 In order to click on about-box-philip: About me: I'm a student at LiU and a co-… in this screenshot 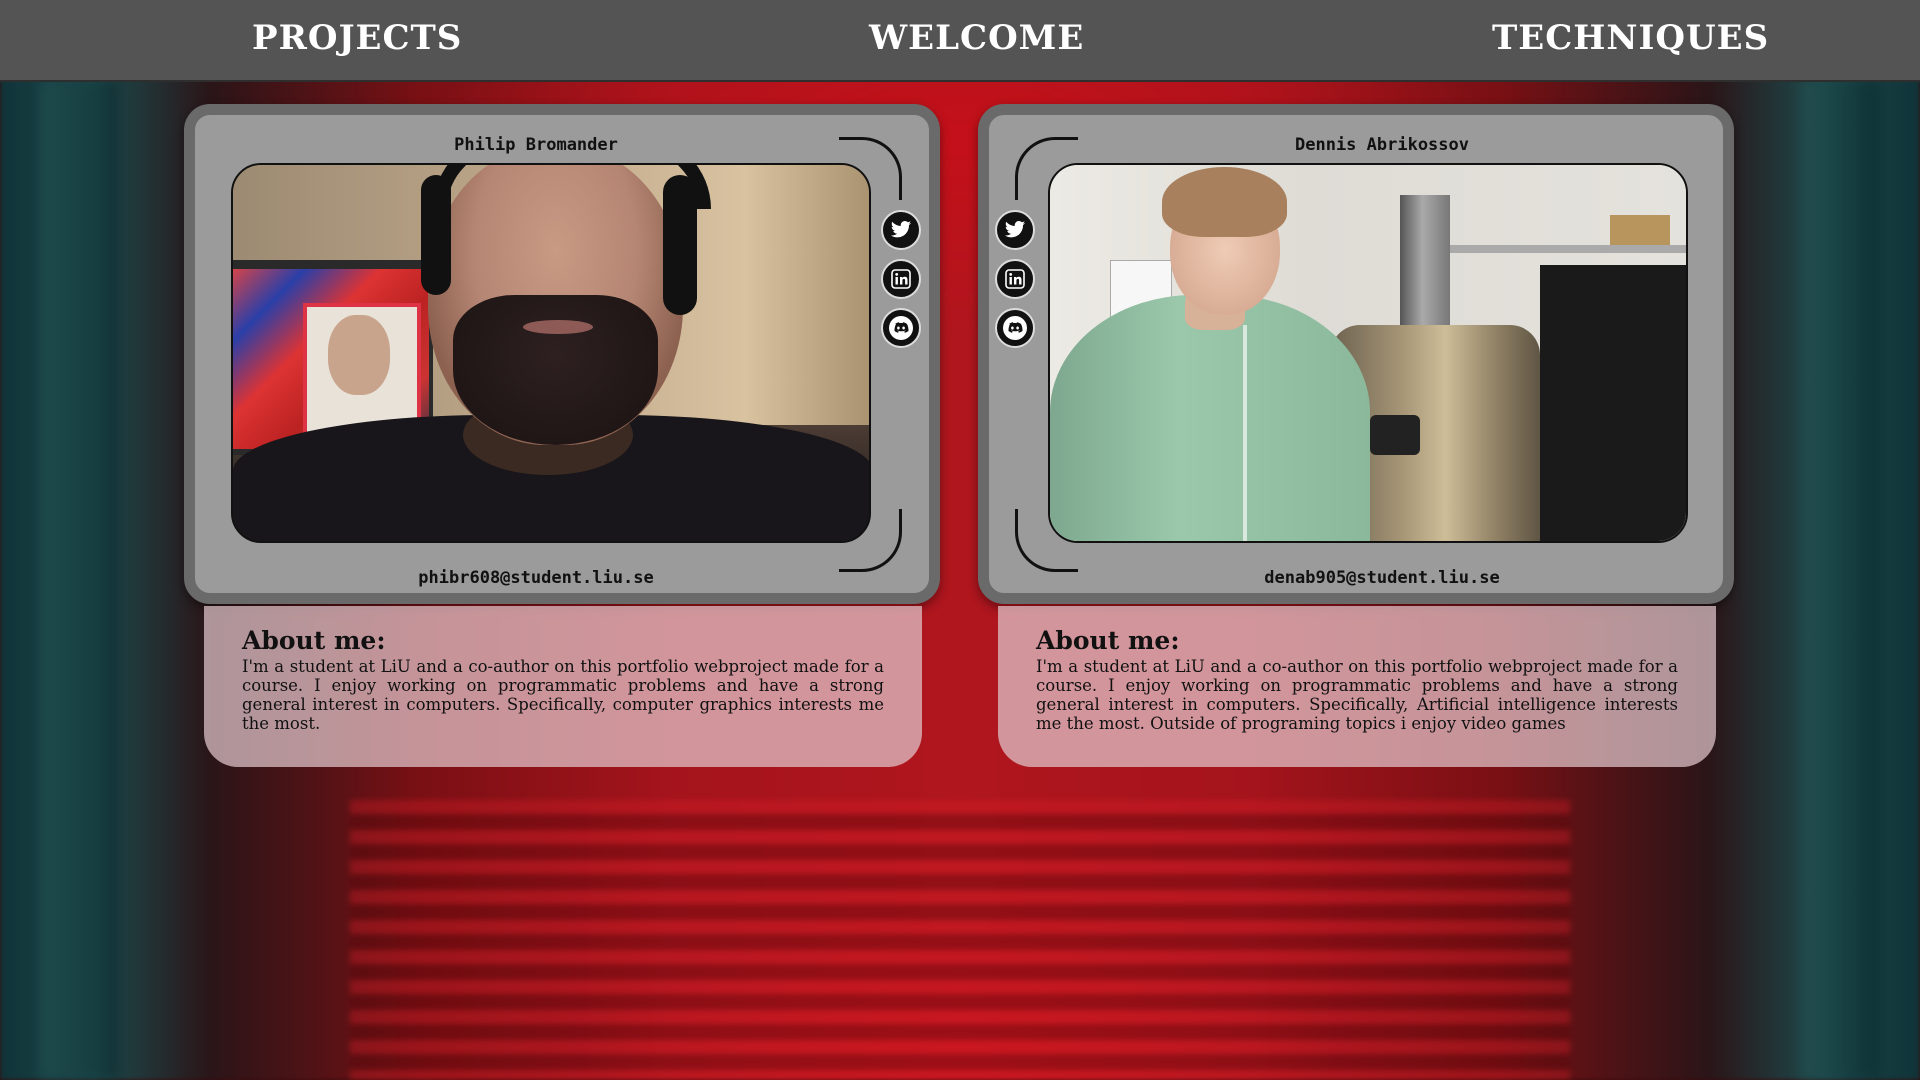, I will do `click(563, 686)`.